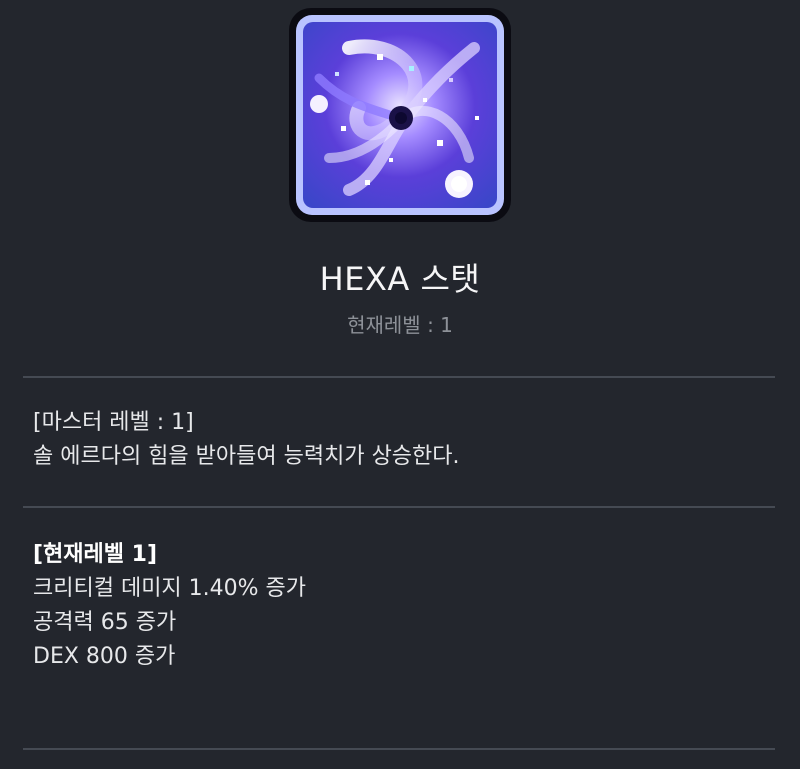 This screenshot has height=769, width=800. Describe the element at coordinates (104, 656) in the screenshot. I see `effect-line: DEX 800 증가` at that location.